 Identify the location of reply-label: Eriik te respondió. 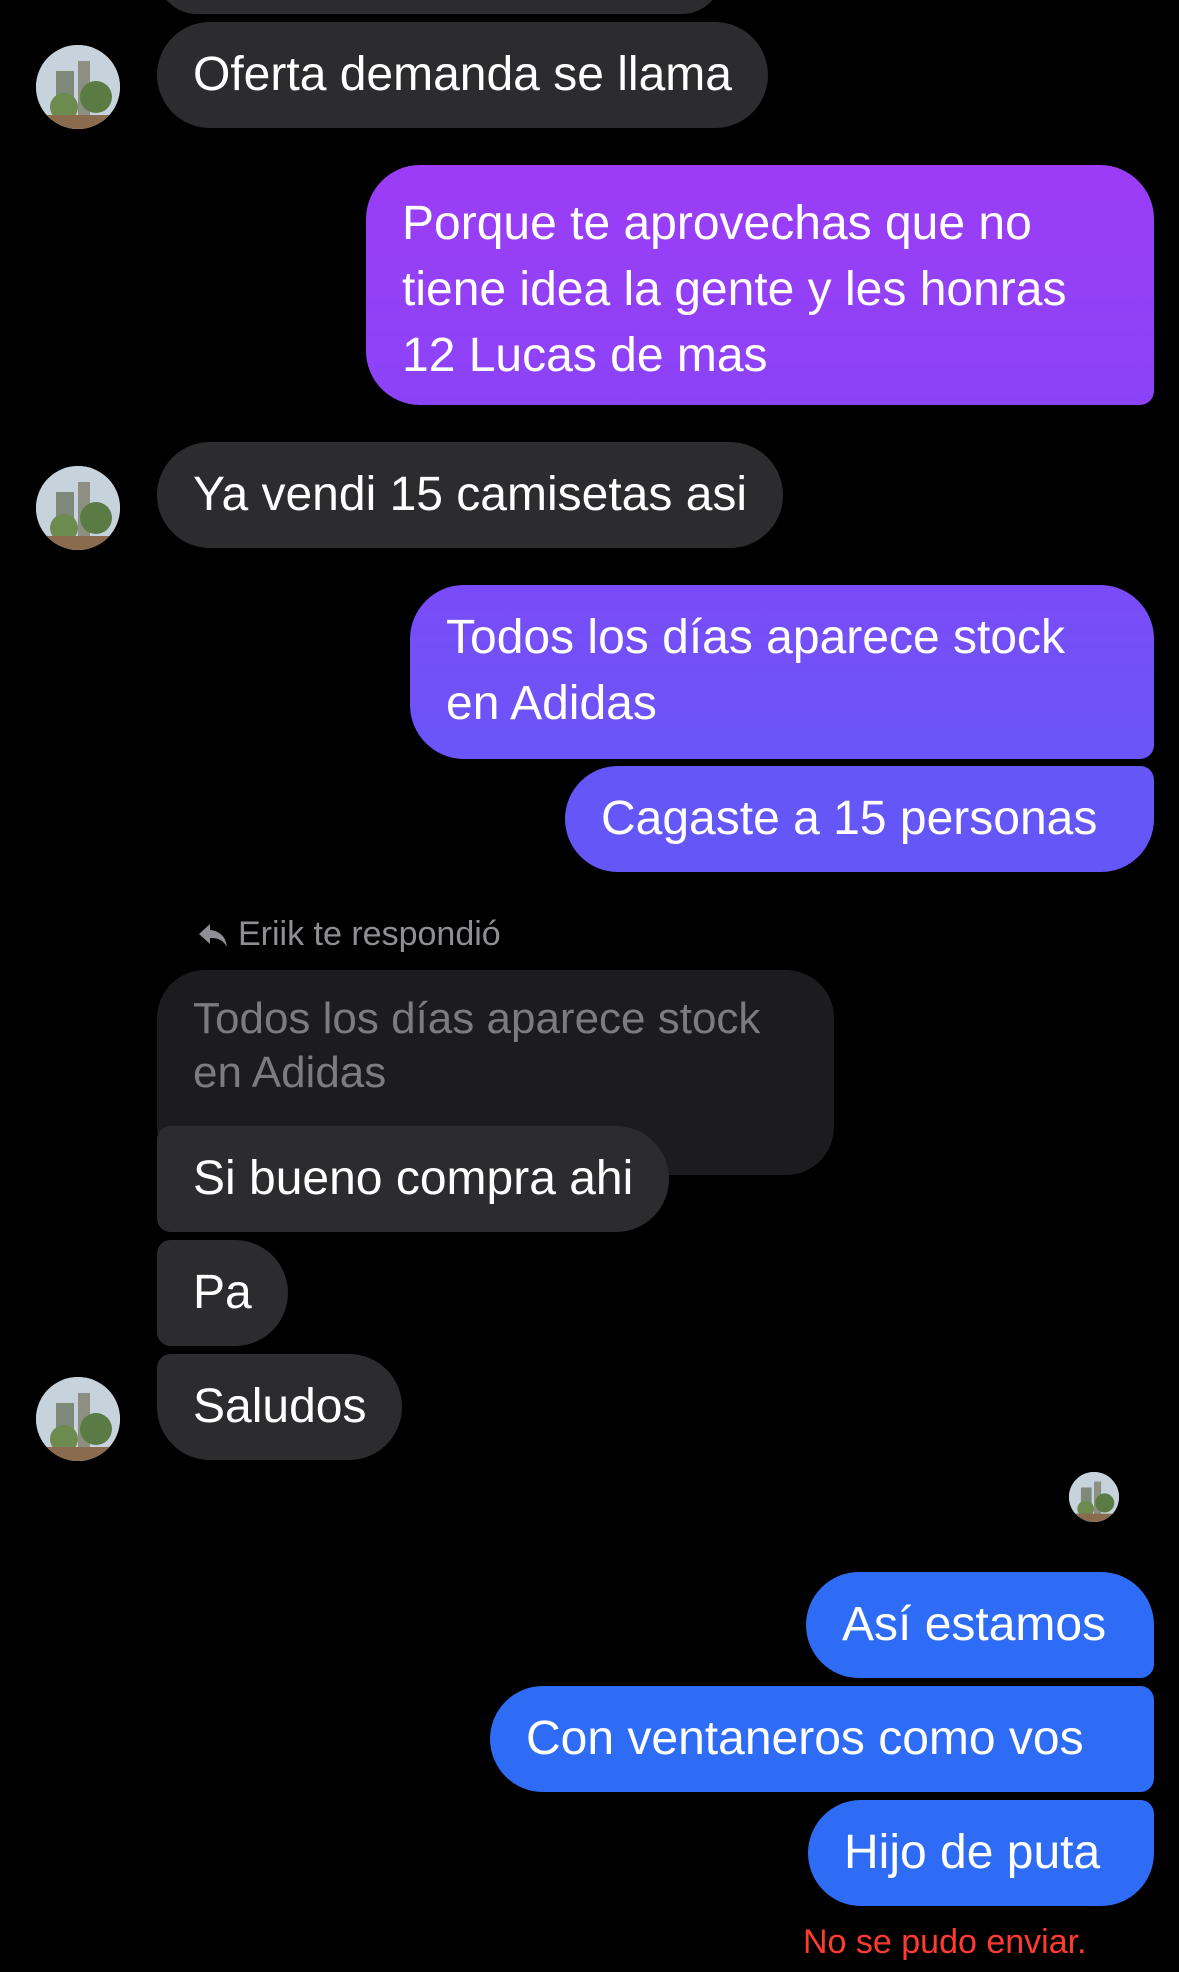
(348, 934).